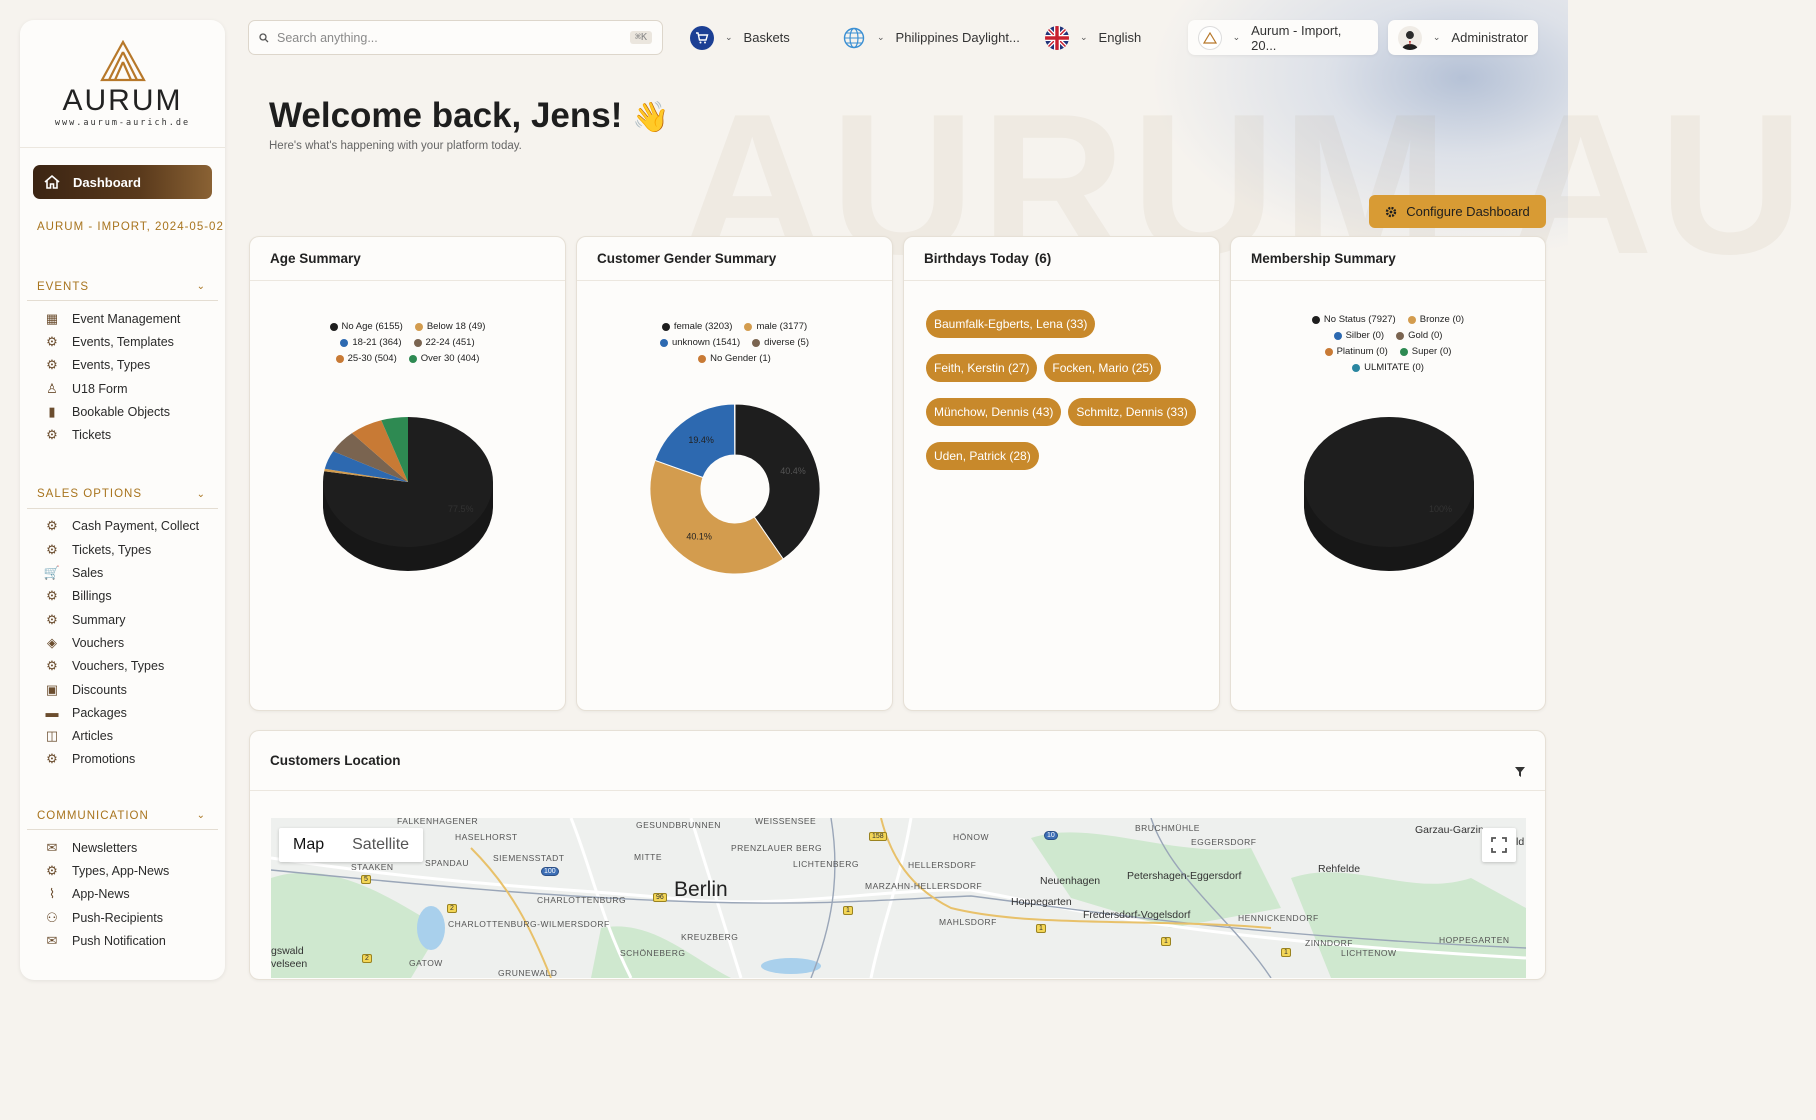 The width and height of the screenshot is (1816, 1120). Describe the element at coordinates (130, 227) in the screenshot. I see `client-label: AURUM - IMPORT, 2024-05-02` at that location.